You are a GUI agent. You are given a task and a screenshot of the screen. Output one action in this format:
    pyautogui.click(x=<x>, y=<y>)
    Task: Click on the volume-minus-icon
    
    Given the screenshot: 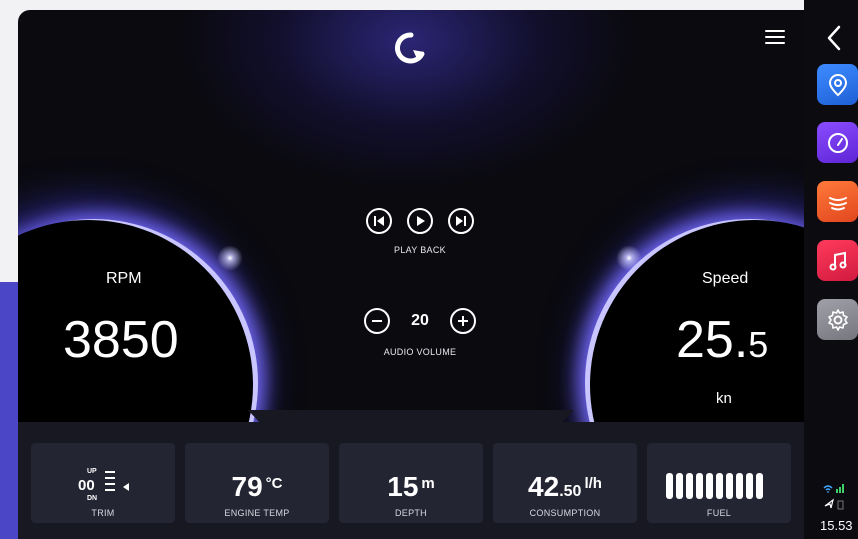 What is the action you would take?
    pyautogui.click(x=377, y=321)
    